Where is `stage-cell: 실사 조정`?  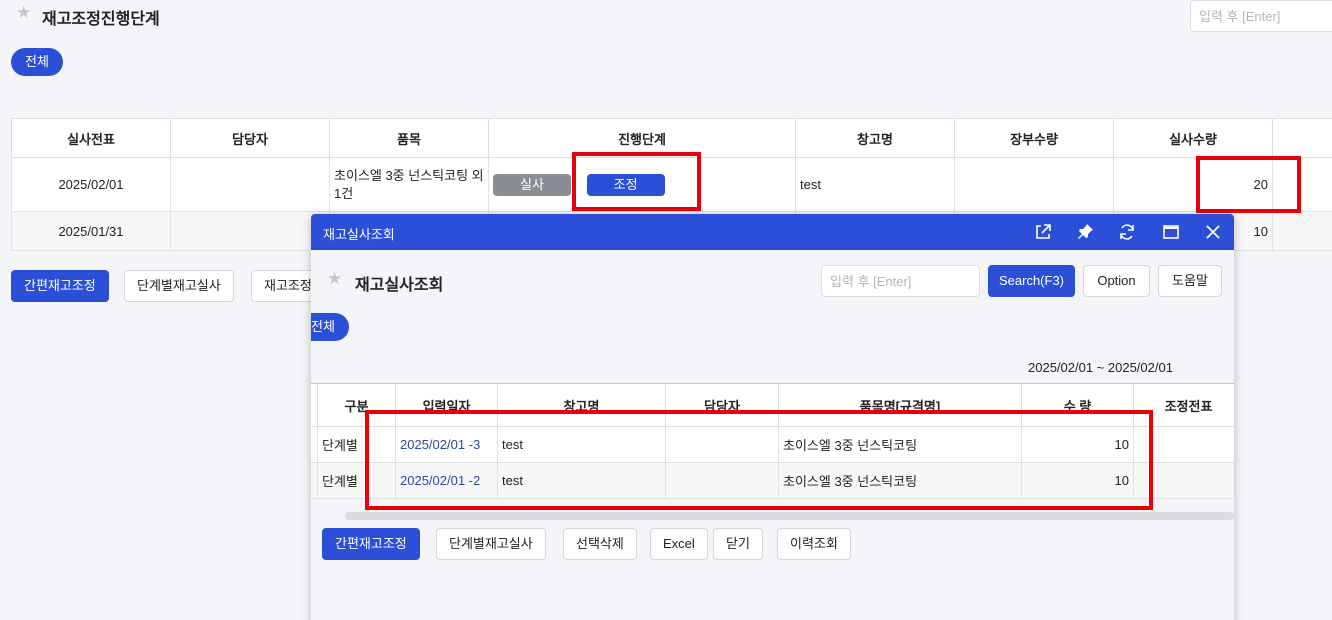
stage-cell: 실사 조정 is located at coordinates (642, 184).